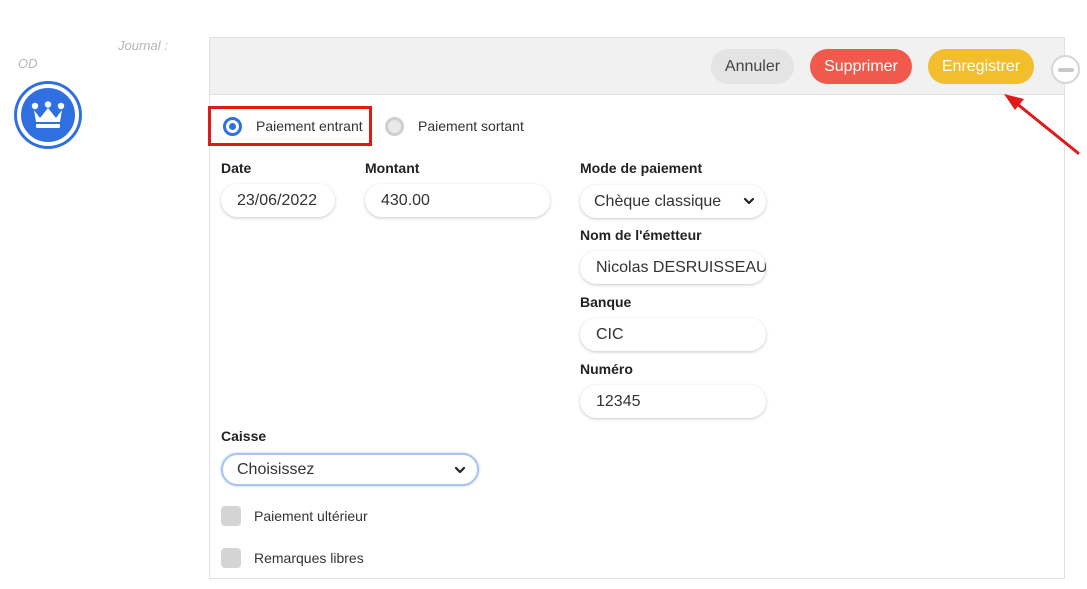 This screenshot has height=589, width=1087. I want to click on journal-value: OD, so click(28, 63).